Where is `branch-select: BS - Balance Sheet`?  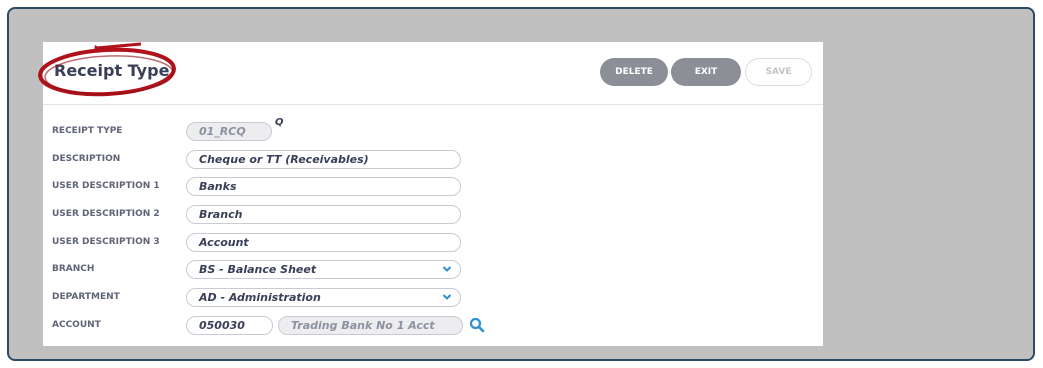
branch-select: BS - Balance Sheet is located at coordinates (323, 269).